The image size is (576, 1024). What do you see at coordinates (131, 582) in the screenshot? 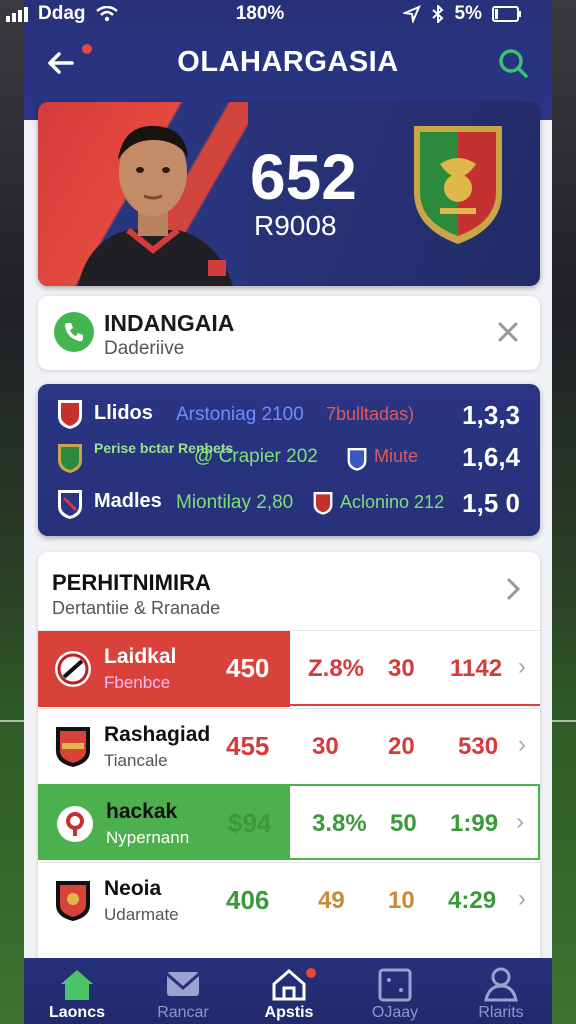
I see `table-title: PERHITNIMIRA` at bounding box center [131, 582].